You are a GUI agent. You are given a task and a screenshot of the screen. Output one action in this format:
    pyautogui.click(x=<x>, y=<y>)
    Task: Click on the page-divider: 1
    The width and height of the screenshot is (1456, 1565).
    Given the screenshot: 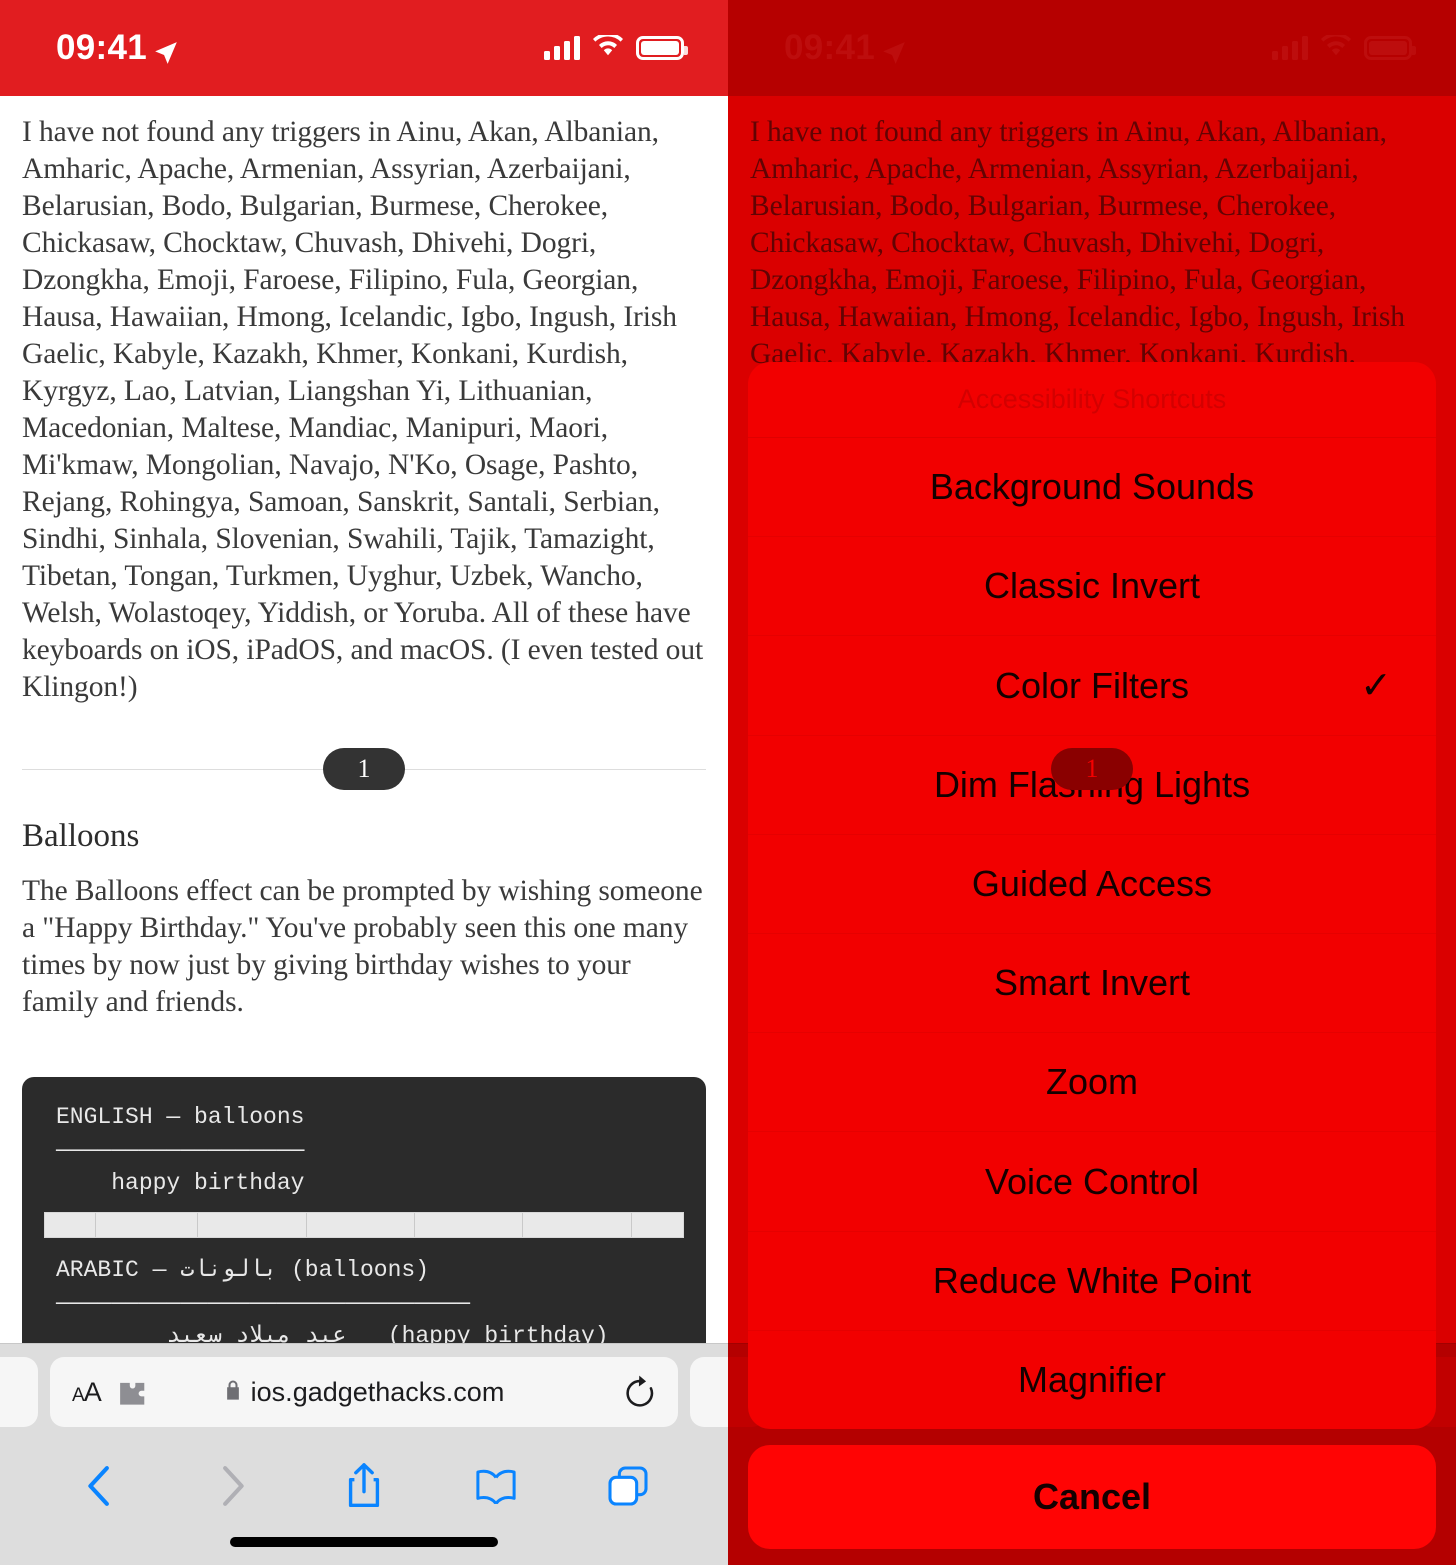 What is the action you would take?
    pyautogui.click(x=364, y=769)
    